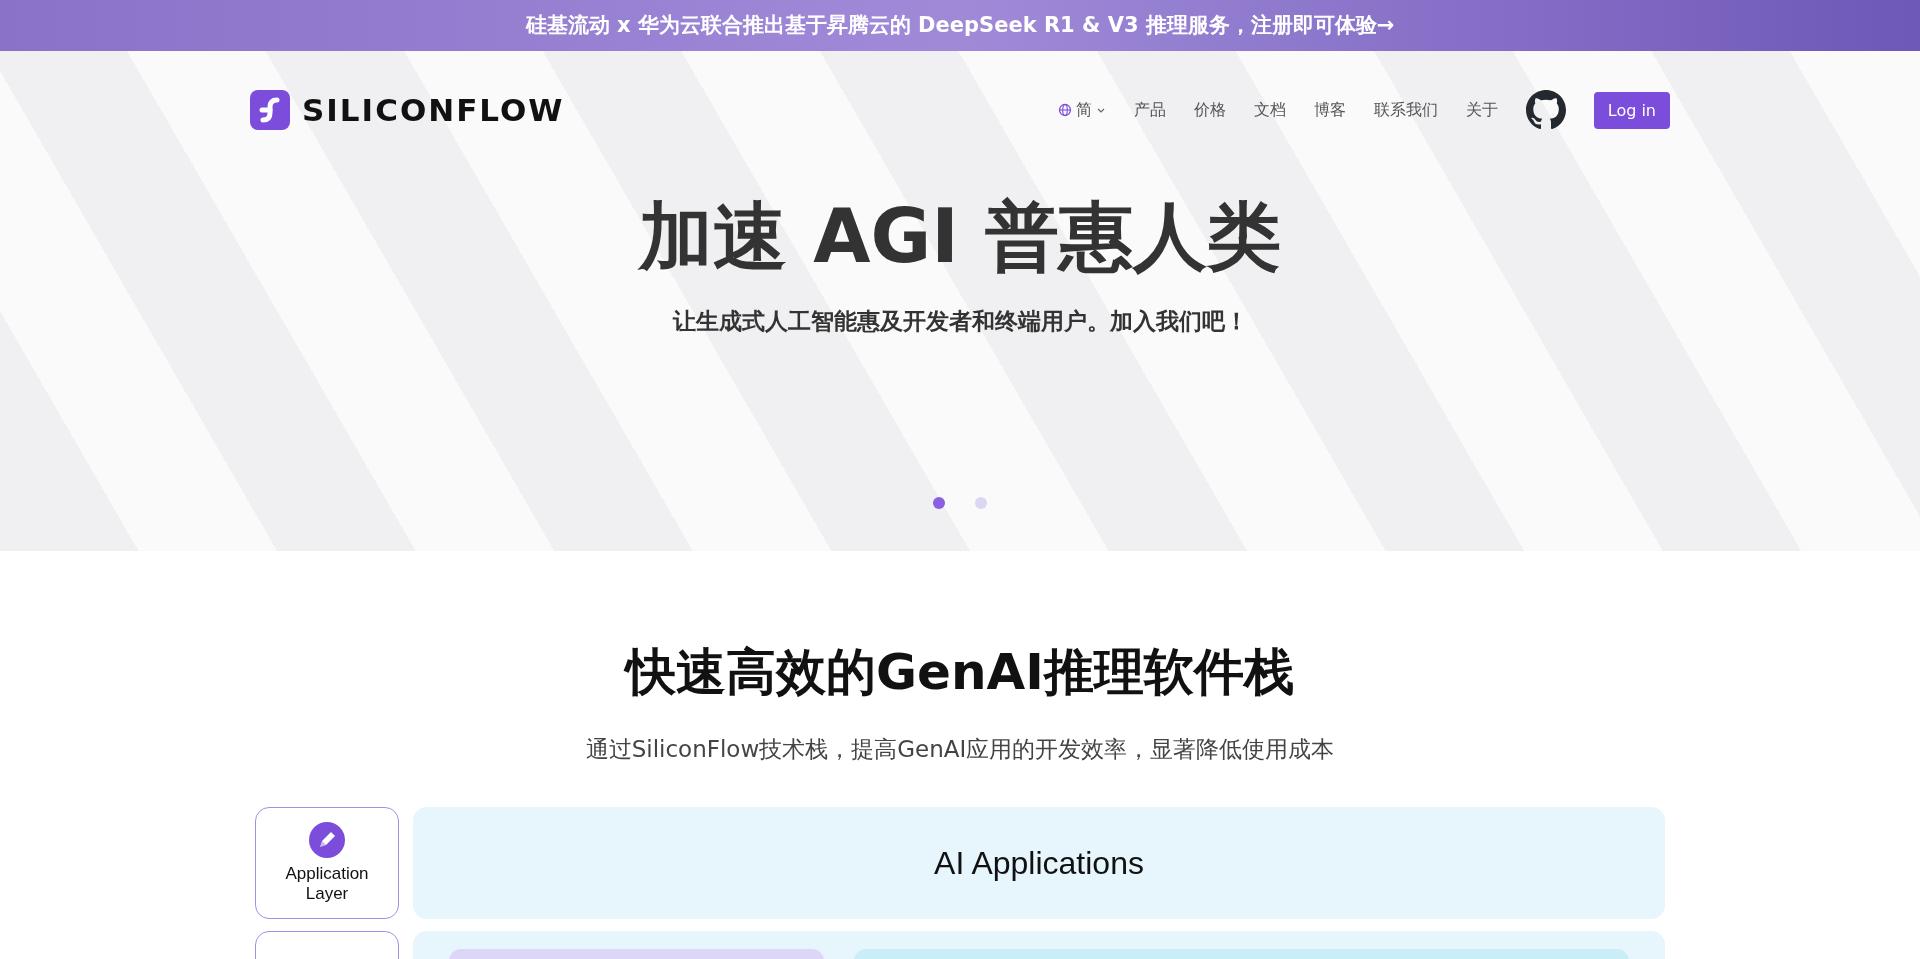 Image resolution: width=1920 pixels, height=959 pixels. What do you see at coordinates (327, 884) in the screenshot?
I see `layer-label: Application Layer` at bounding box center [327, 884].